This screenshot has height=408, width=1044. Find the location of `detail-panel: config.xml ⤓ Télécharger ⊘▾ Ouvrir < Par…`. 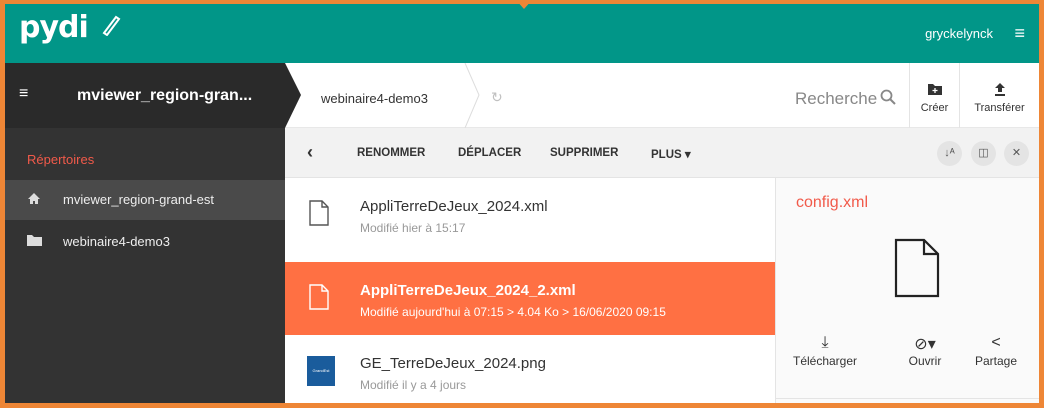

detail-panel: config.xml ⤓ Télécharger ⊘▾ Ouvrir < Par… is located at coordinates (907, 290).